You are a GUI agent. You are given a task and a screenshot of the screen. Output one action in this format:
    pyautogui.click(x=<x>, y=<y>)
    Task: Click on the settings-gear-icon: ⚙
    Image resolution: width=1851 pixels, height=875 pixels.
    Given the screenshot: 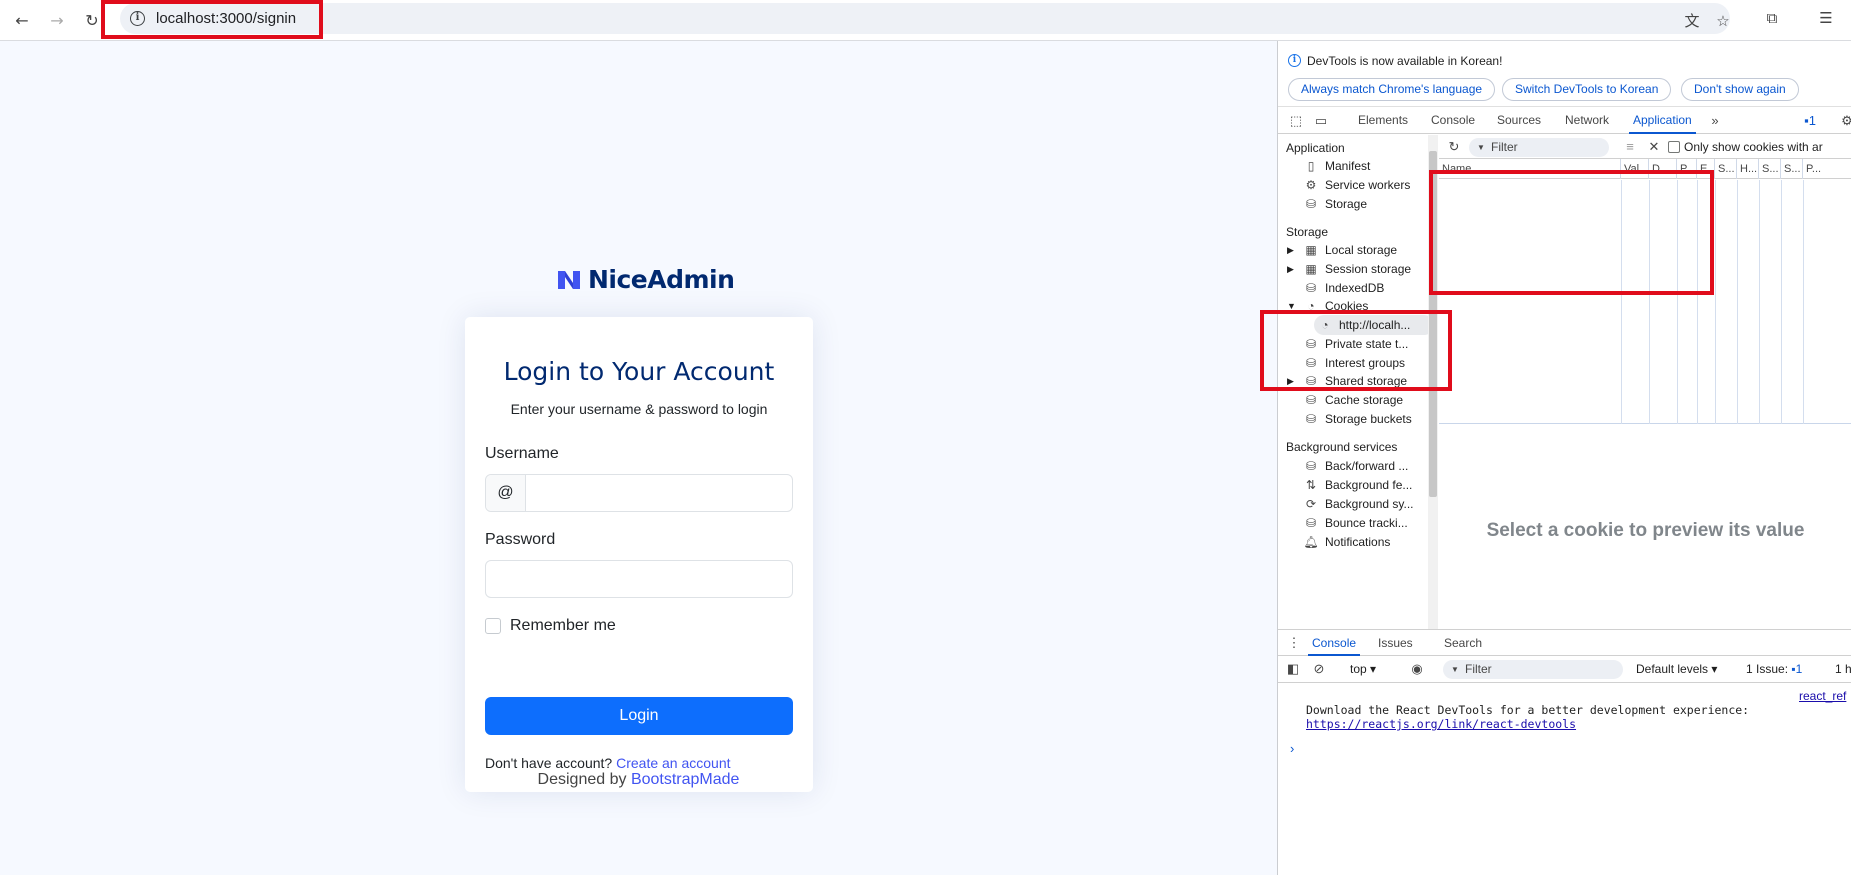 What is the action you would take?
    pyautogui.click(x=1844, y=121)
    